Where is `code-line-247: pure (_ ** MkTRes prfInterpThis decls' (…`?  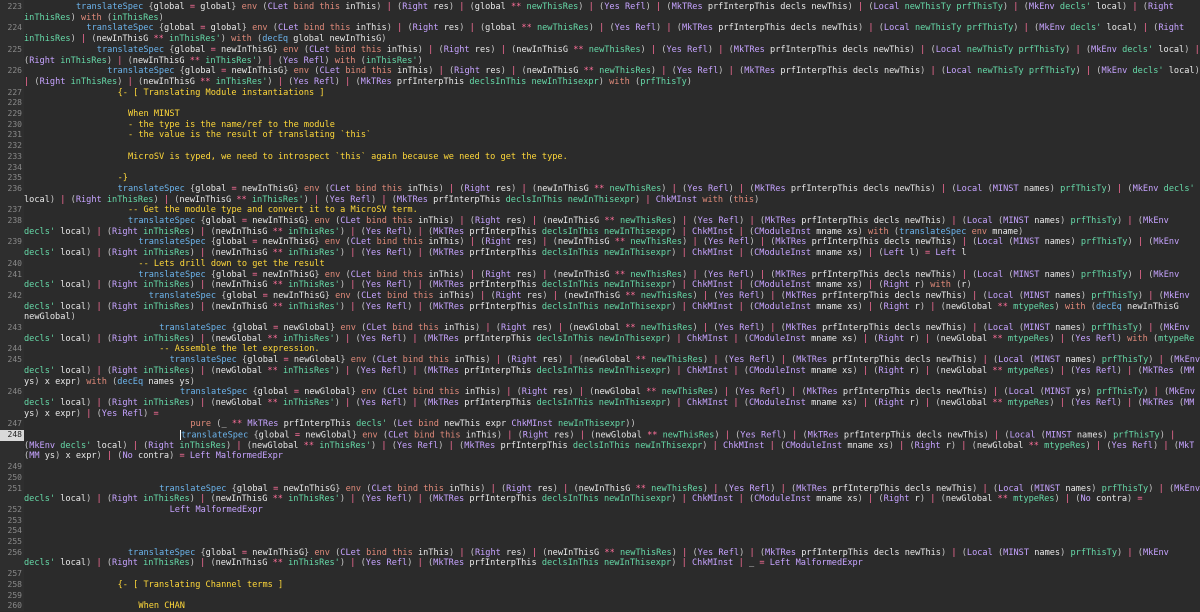 code-line-247: pure (_ ** MkTRes prfInterpThis decls' (… is located at coordinates (695, 424).